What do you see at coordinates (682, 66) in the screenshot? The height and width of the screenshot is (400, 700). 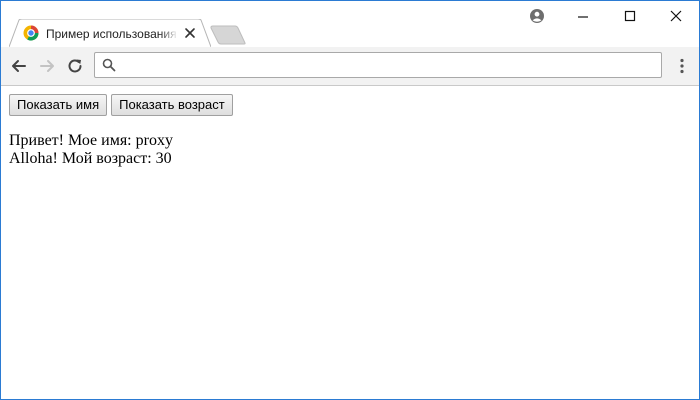 I see `browser-menu-icon` at bounding box center [682, 66].